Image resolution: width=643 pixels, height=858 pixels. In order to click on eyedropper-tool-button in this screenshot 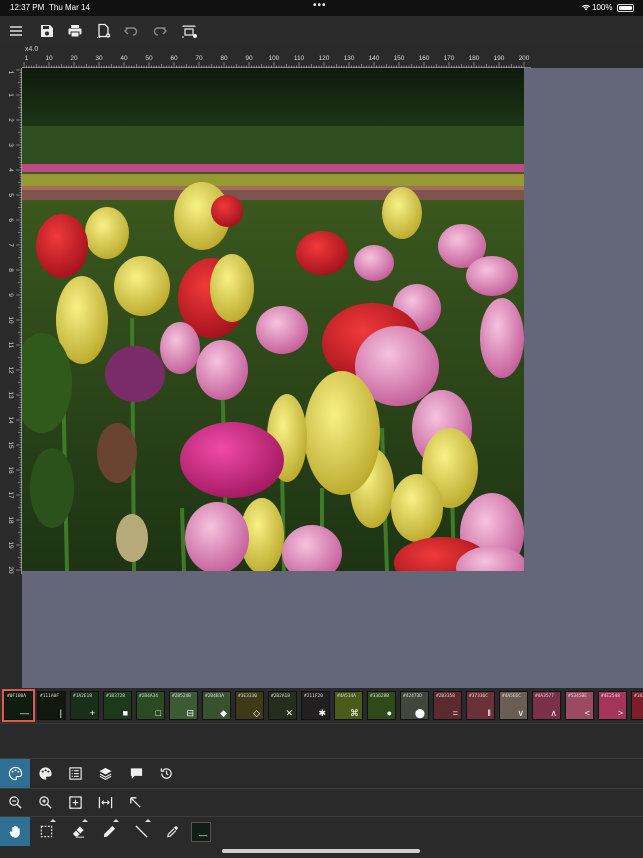, I will do `click(172, 831)`.